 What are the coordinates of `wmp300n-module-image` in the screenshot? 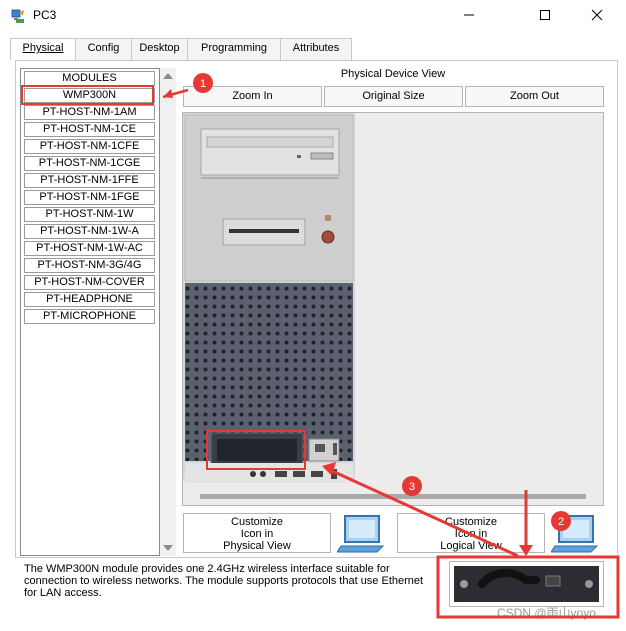 It's located at (526, 584).